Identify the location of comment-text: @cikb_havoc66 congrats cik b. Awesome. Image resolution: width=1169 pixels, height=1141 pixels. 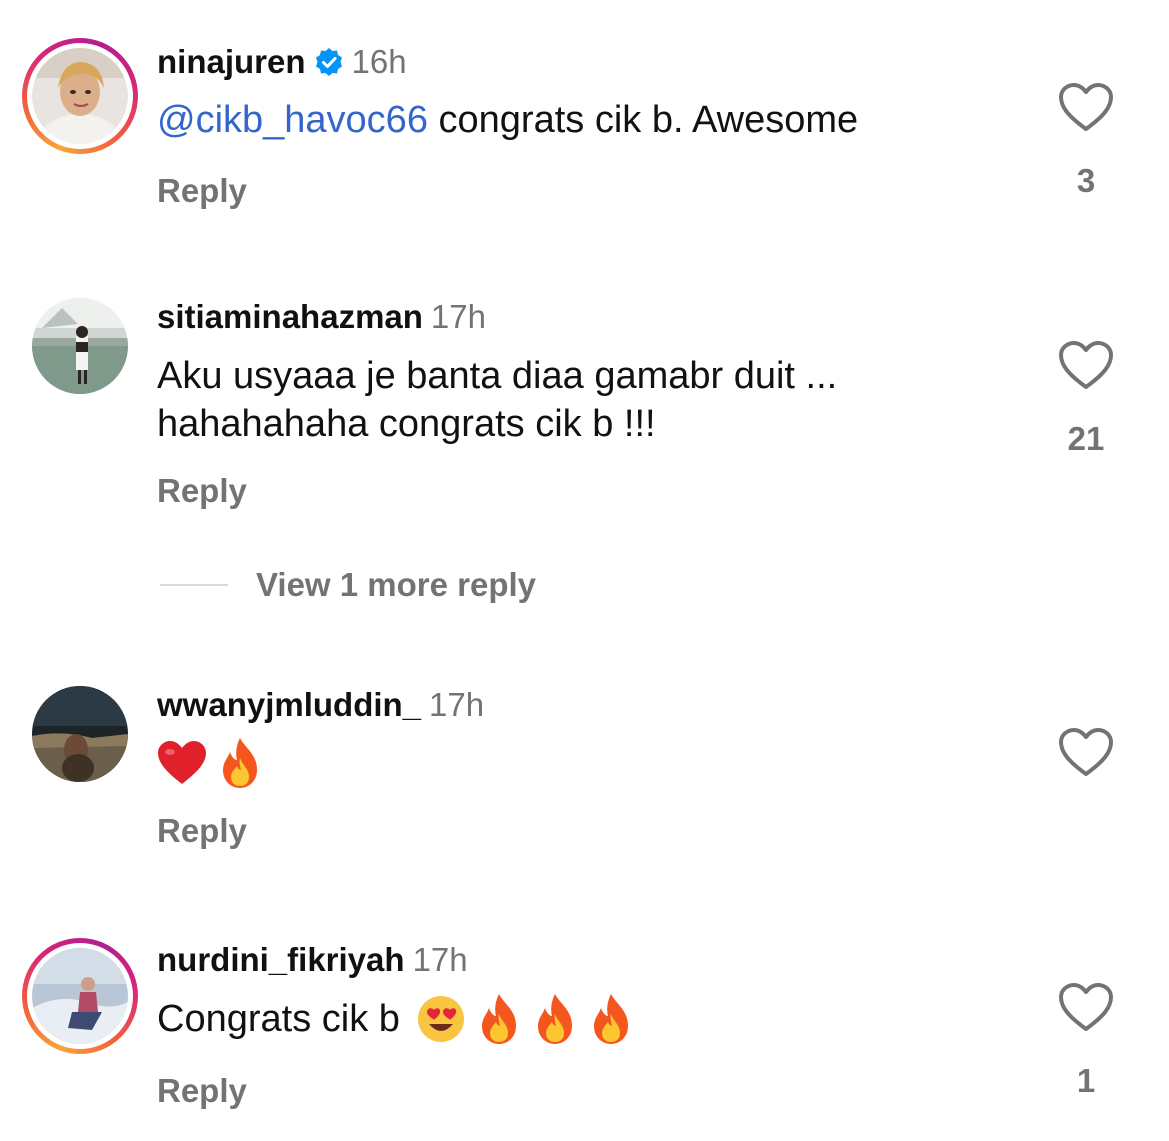
(507, 120).